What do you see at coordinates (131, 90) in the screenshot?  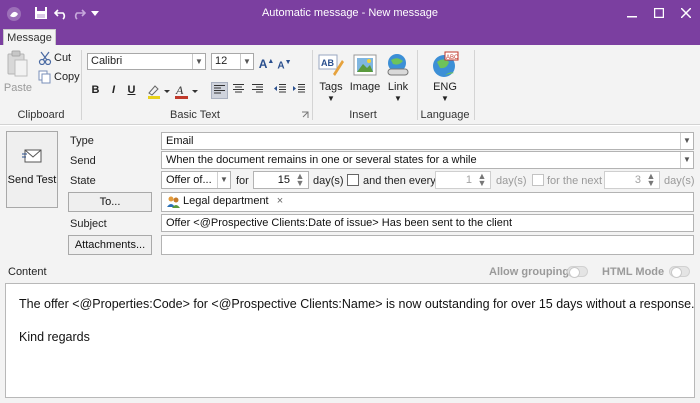 I see `underline-button: U` at bounding box center [131, 90].